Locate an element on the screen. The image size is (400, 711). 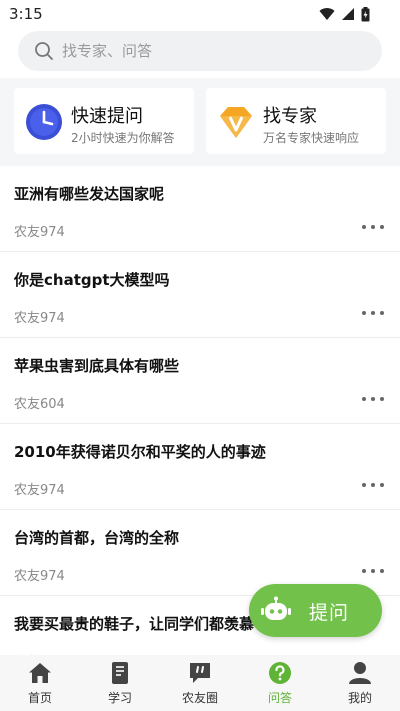
tab-community: 农友圈 is located at coordinates (200, 683).